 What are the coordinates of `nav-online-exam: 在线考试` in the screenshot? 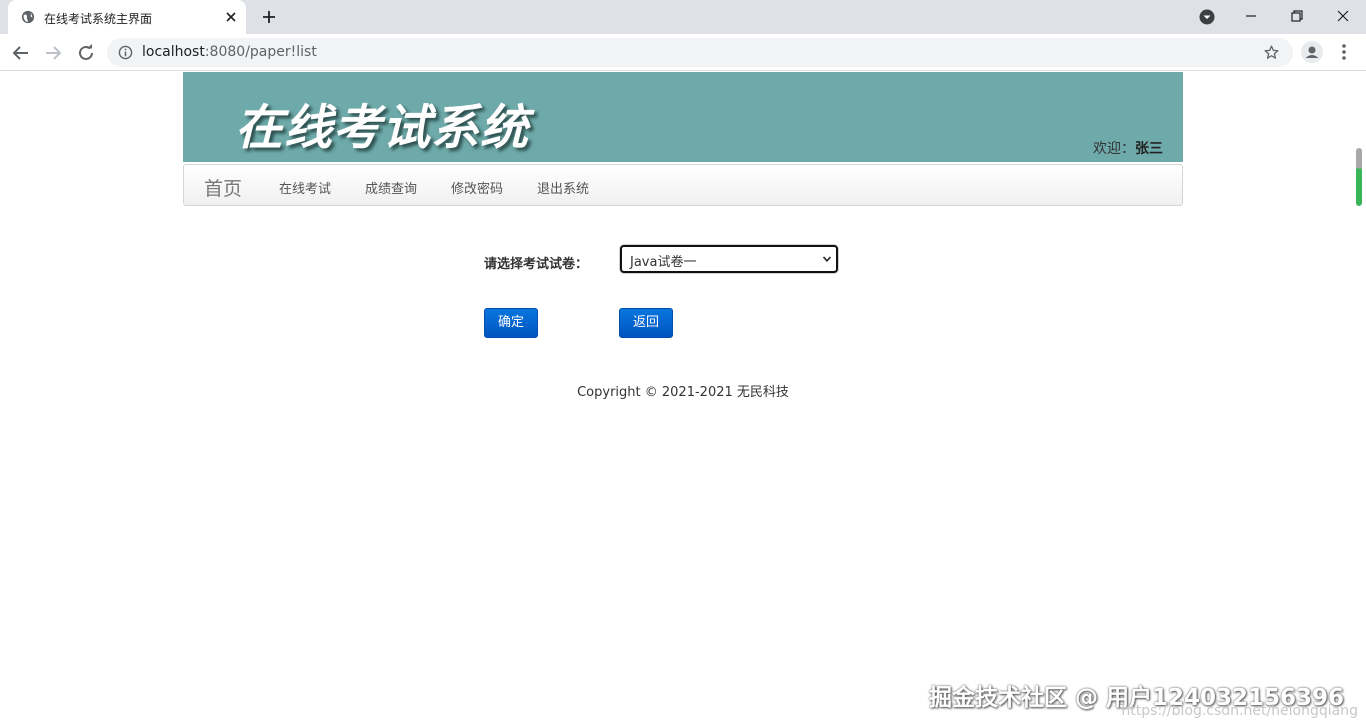 It's located at (305, 187).